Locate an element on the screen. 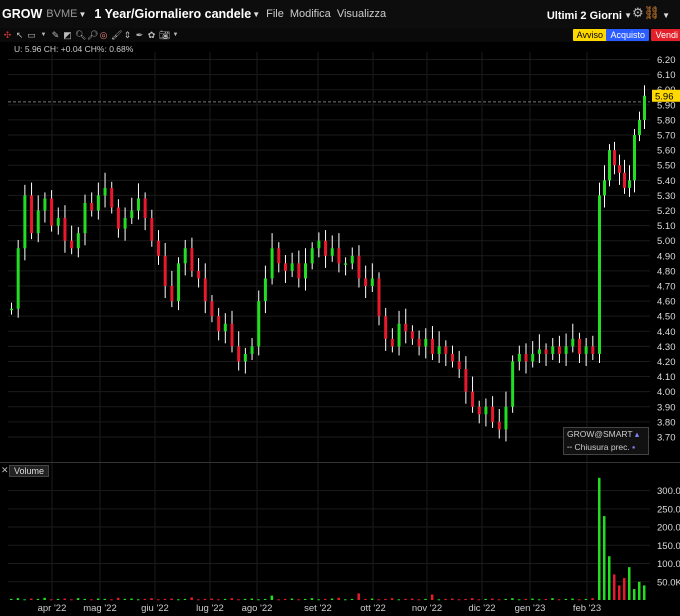 Image resolution: width=680 pixels, height=616 pixels. volume-axis-tick: 150.0K is located at coordinates (668, 546).